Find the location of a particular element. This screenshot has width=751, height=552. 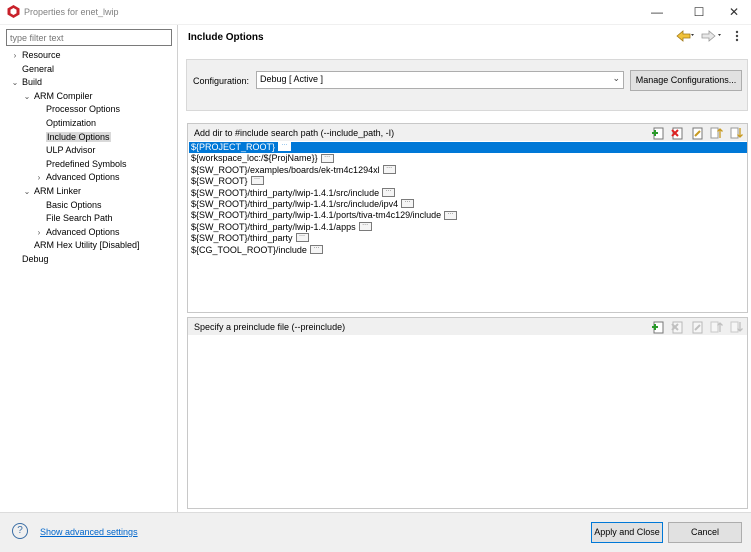

include-path-item: ${workspace_loc:/${ProjName}} ··· is located at coordinates (261, 158).